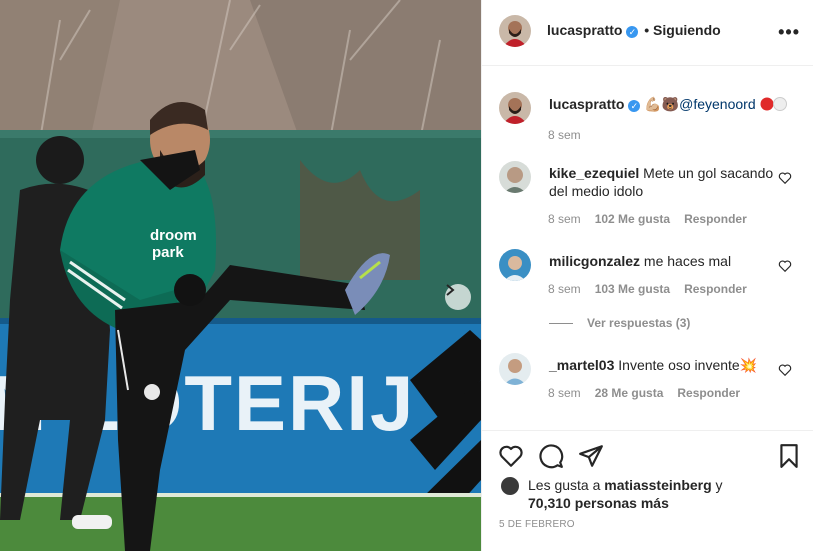  Describe the element at coordinates (632, 219) in the screenshot. I see `comment-likes: 102 Me gusta` at that location.